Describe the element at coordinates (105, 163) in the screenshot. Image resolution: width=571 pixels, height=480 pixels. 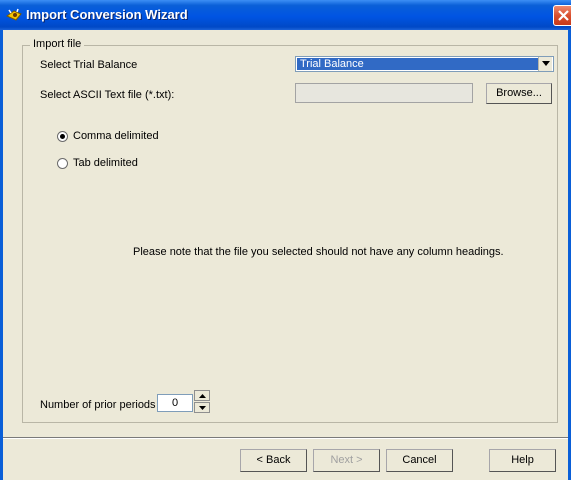
I see `tab-delimited-label: Tab delimited` at that location.